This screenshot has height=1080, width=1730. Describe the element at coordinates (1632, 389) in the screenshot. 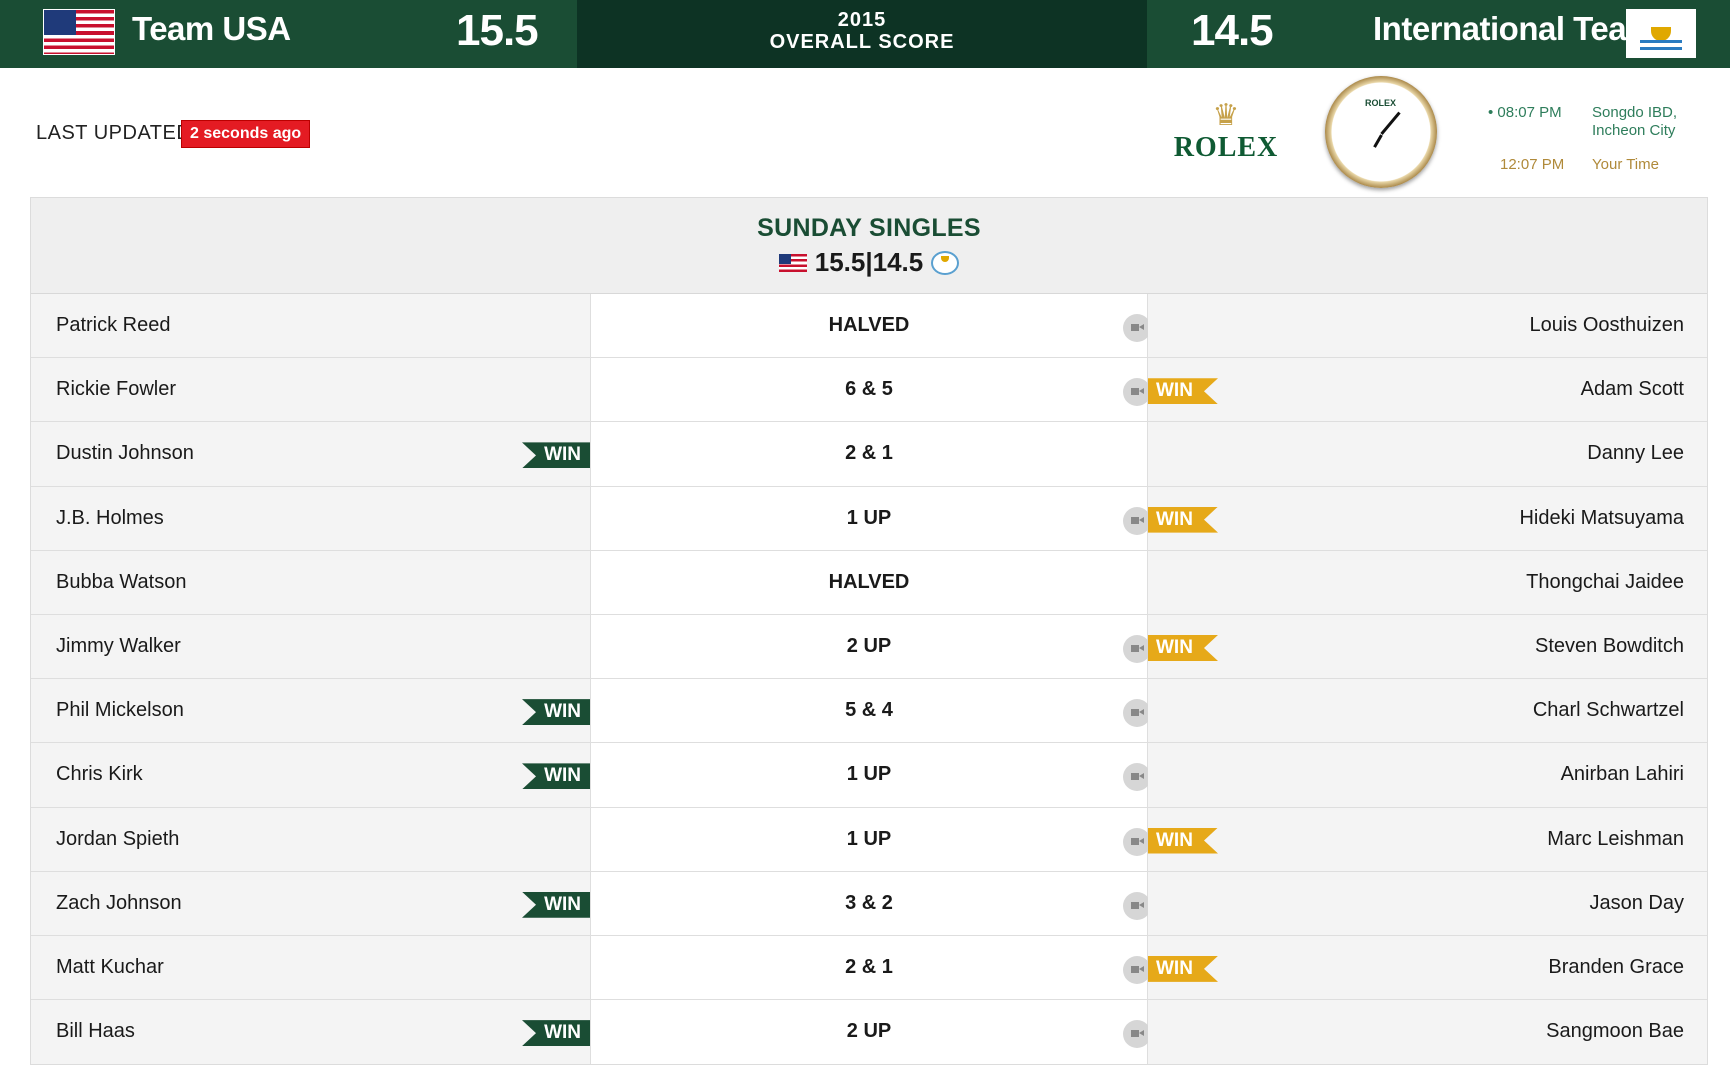

I see `intl-player-name: Adam Scott` at that location.